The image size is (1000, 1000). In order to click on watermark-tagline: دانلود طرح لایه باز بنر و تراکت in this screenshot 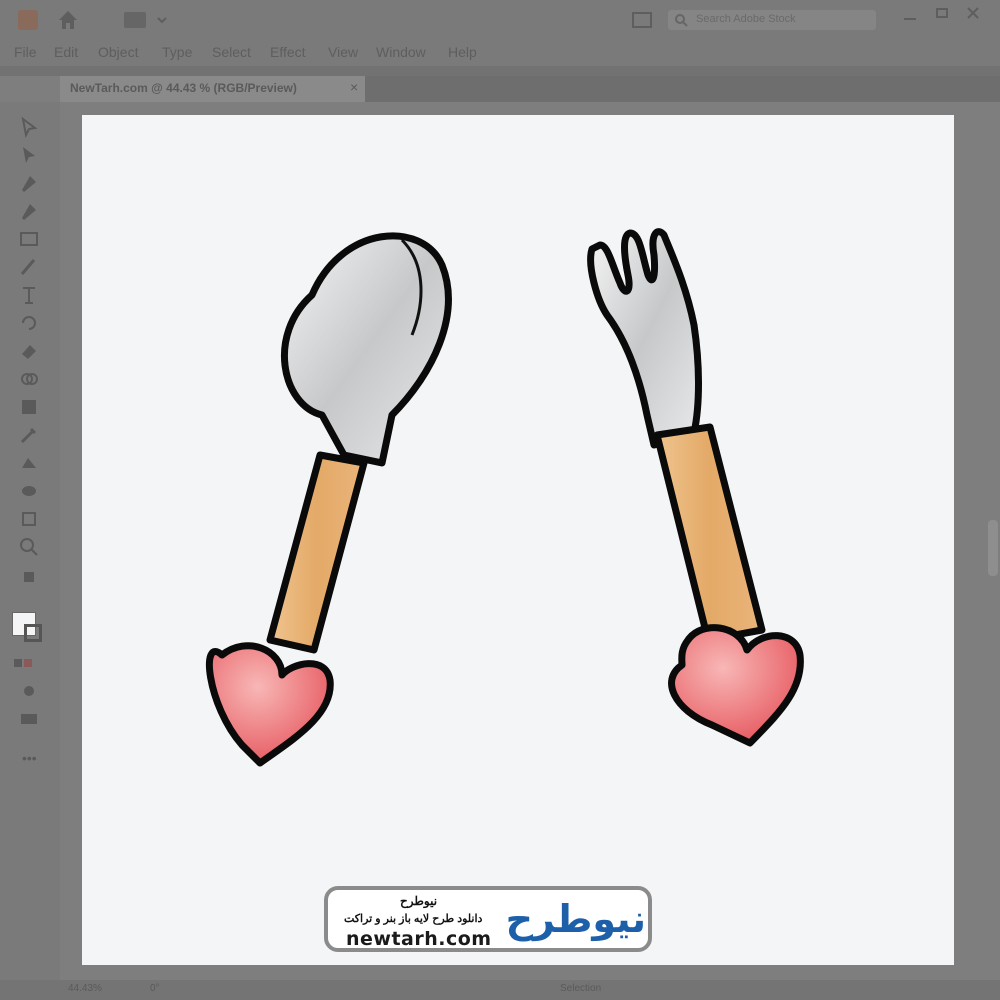, I will do `click(413, 919)`.